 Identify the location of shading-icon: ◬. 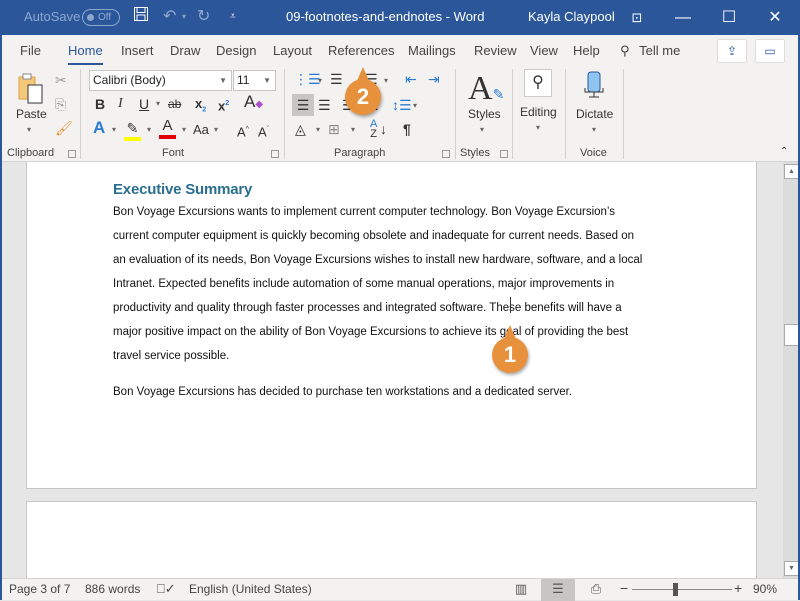
(300, 129).